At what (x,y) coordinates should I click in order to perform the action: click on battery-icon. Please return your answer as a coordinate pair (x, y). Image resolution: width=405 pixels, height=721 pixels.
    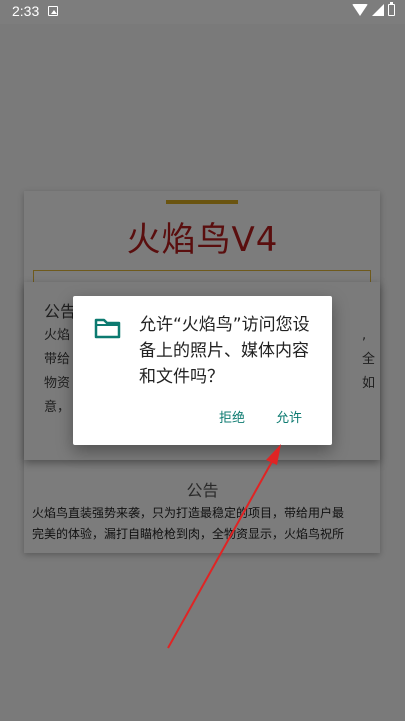
    Looking at the image, I should click on (391, 9).